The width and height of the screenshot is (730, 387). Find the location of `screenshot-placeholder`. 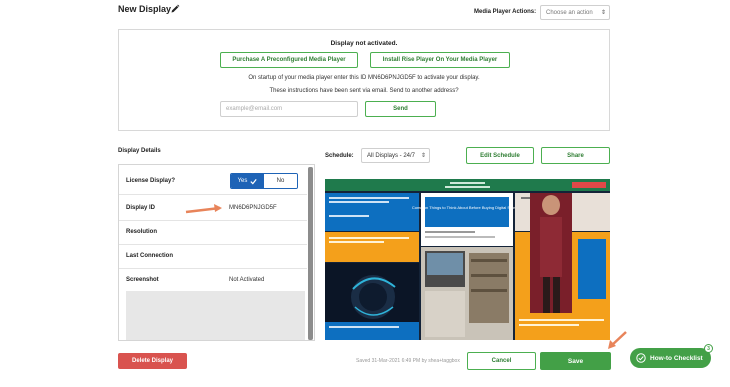

screenshot-placeholder is located at coordinates (215, 315).